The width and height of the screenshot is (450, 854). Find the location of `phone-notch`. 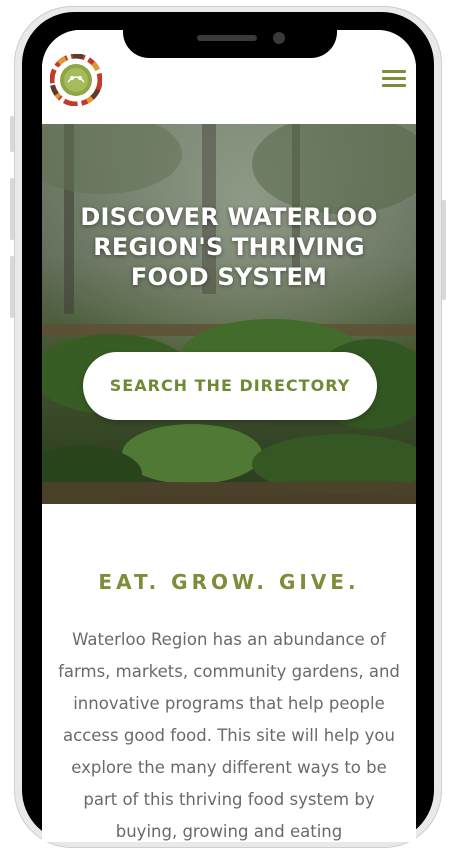

phone-notch is located at coordinates (230, 35).